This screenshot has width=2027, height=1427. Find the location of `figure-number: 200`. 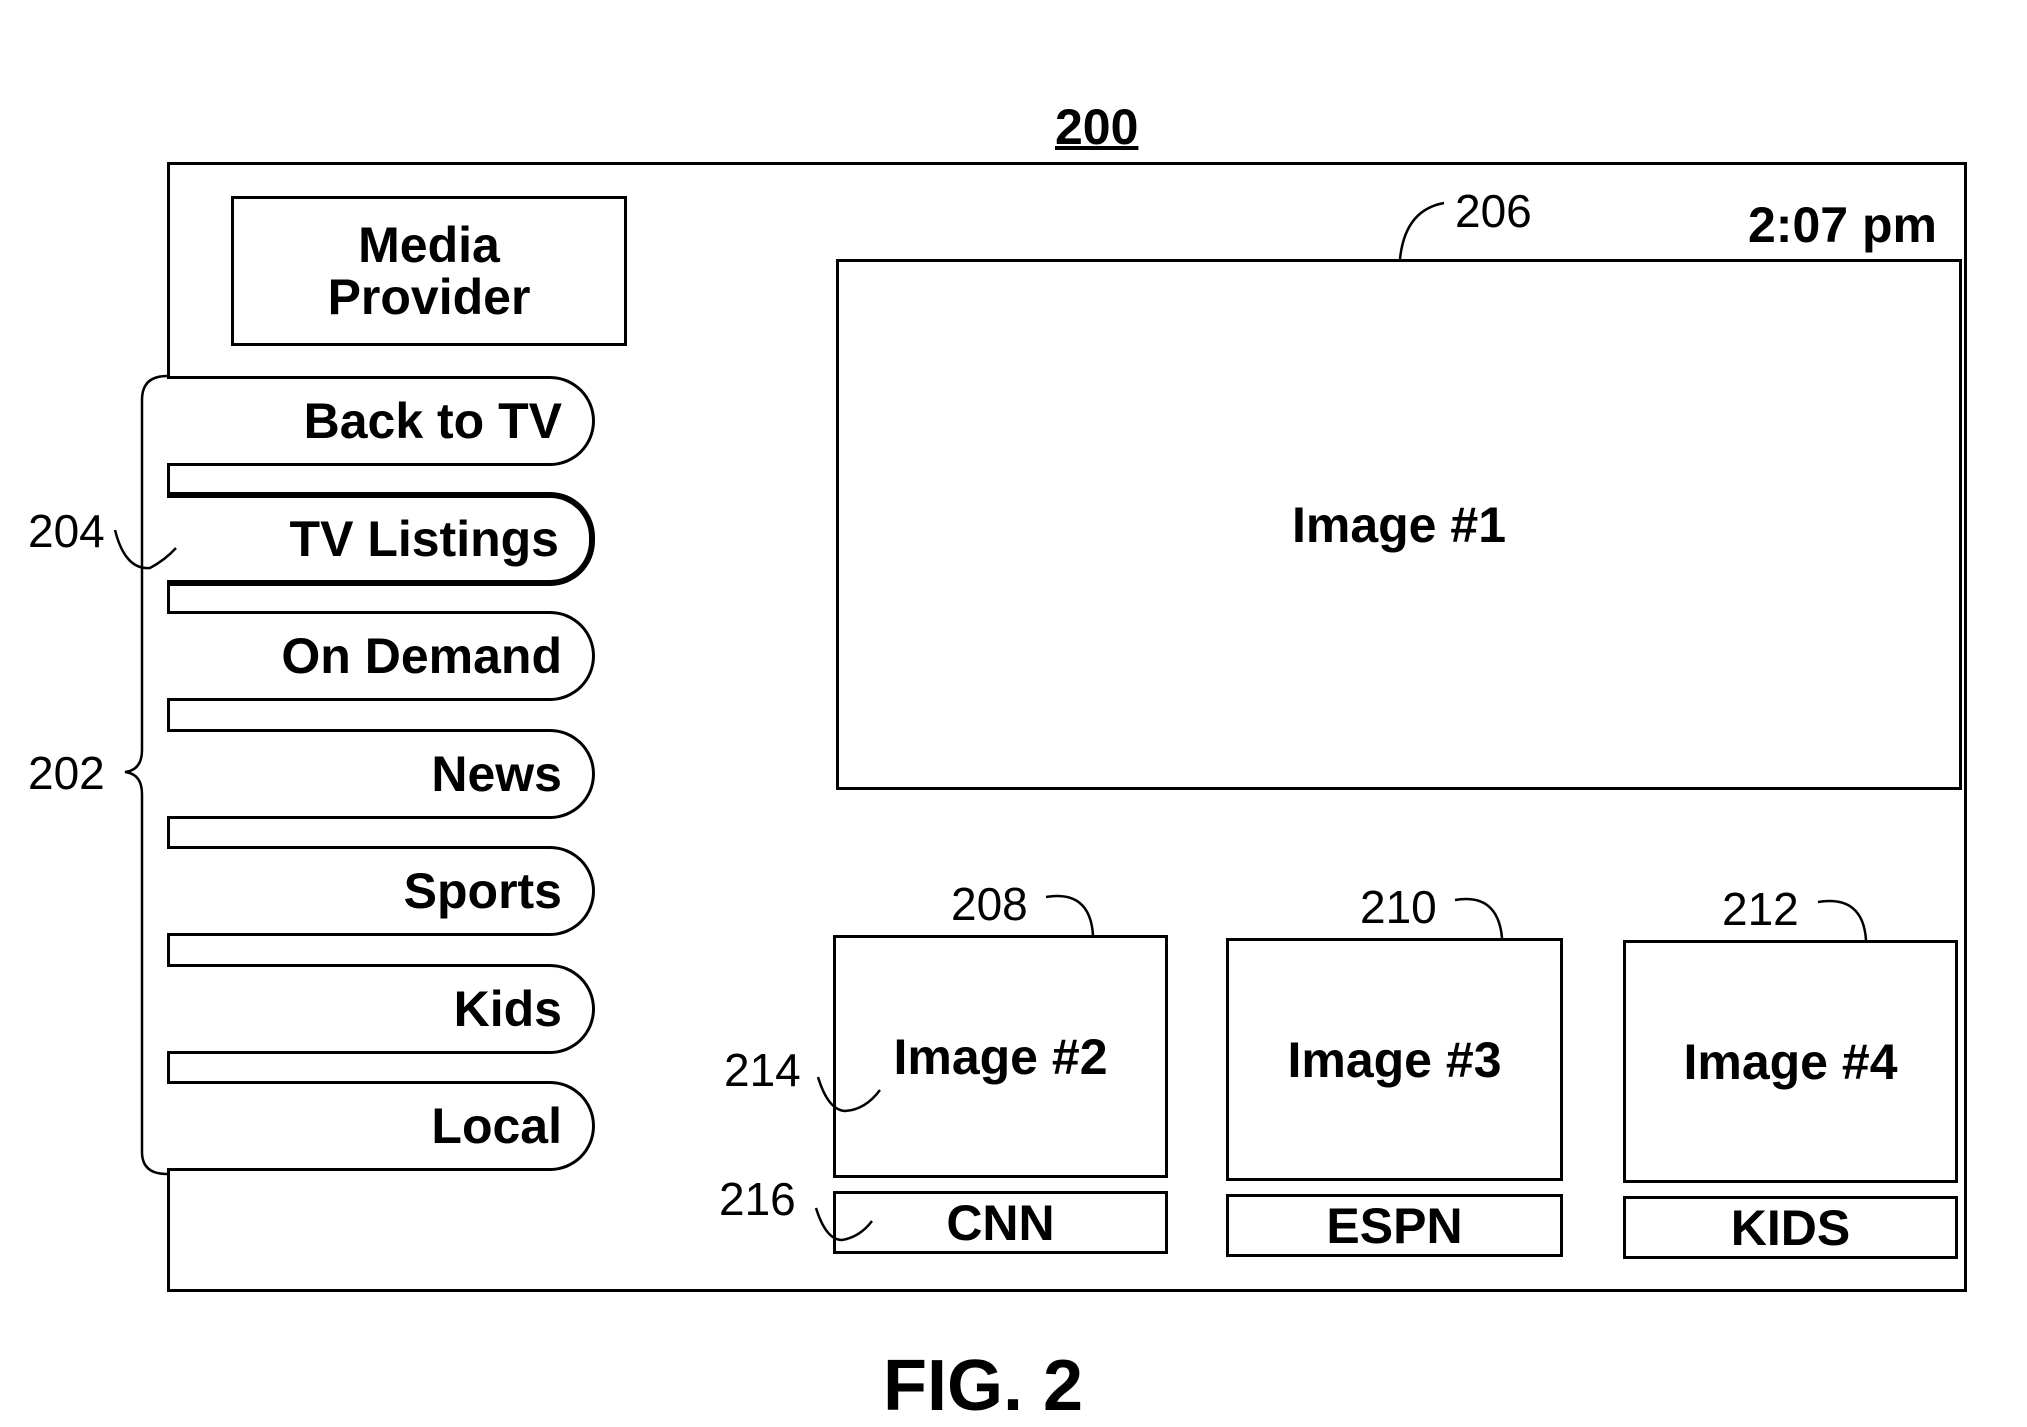

figure-number: 200 is located at coordinates (1097, 127).